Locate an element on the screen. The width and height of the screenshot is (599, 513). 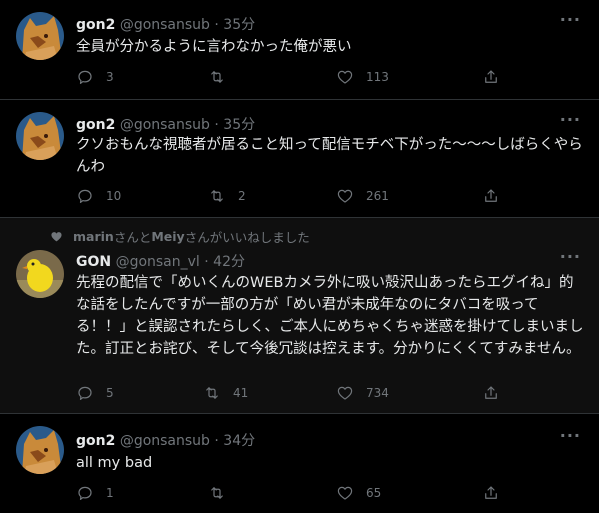
like-button: 113 is located at coordinates (362, 77).